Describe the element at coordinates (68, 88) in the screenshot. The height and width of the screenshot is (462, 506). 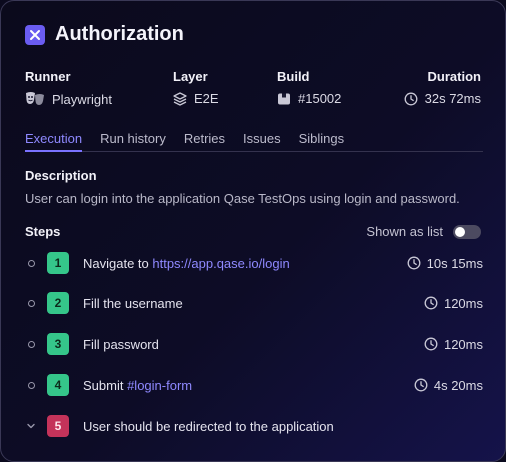
I see `meta-runner: Runner Playwright` at that location.